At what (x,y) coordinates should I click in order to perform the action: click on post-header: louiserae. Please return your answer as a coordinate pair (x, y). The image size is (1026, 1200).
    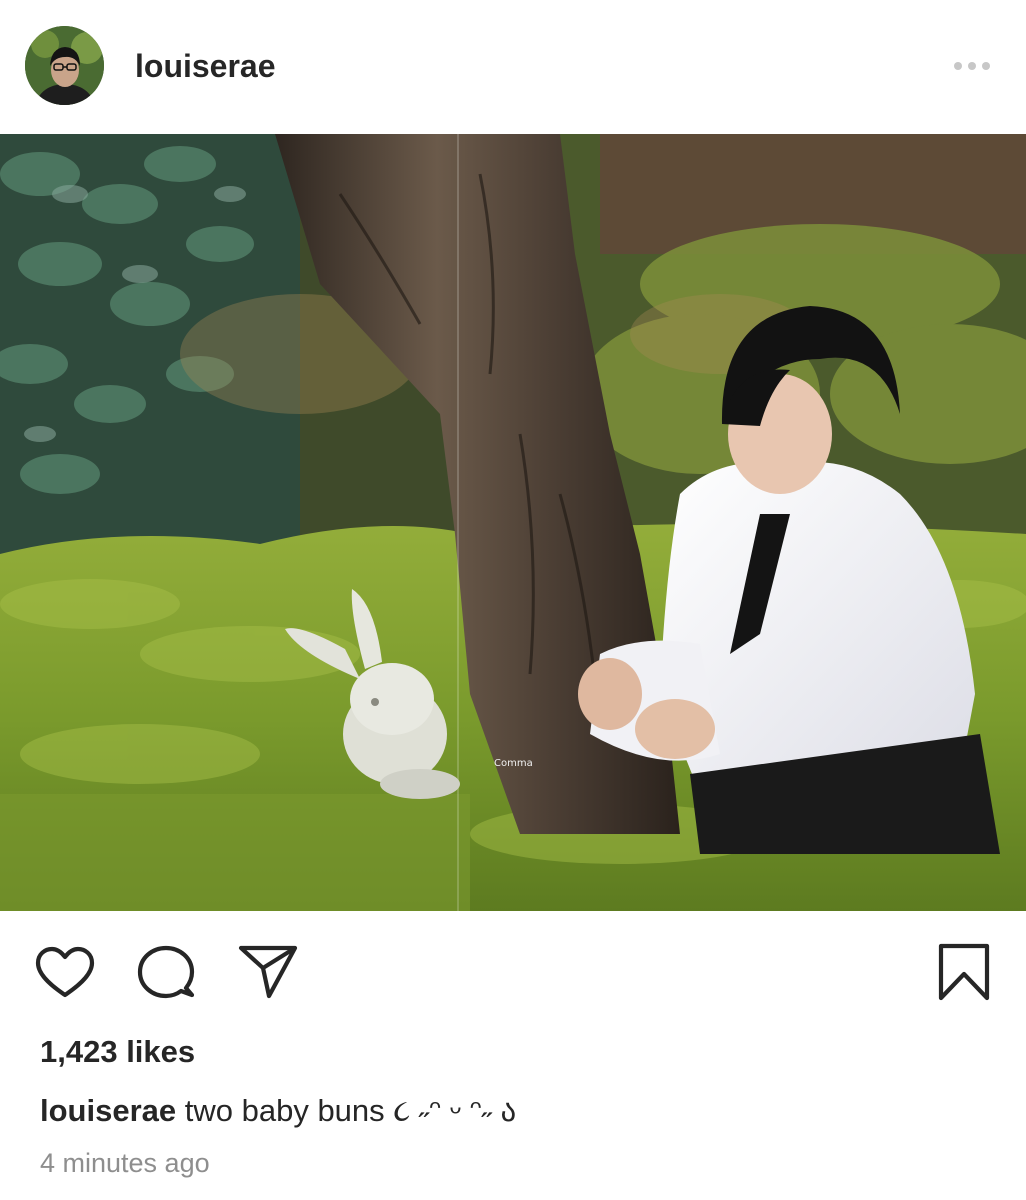
    Looking at the image, I should click on (513, 67).